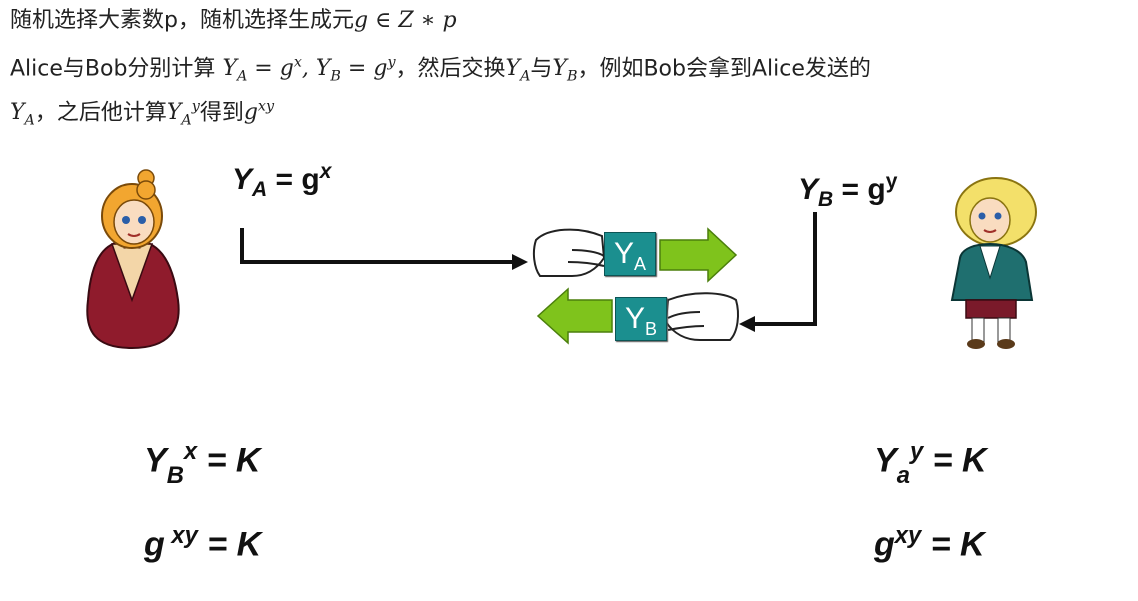 This screenshot has width=1138, height=601. What do you see at coordinates (203, 543) in the screenshot?
I see `alice-key-2: g xy = K` at bounding box center [203, 543].